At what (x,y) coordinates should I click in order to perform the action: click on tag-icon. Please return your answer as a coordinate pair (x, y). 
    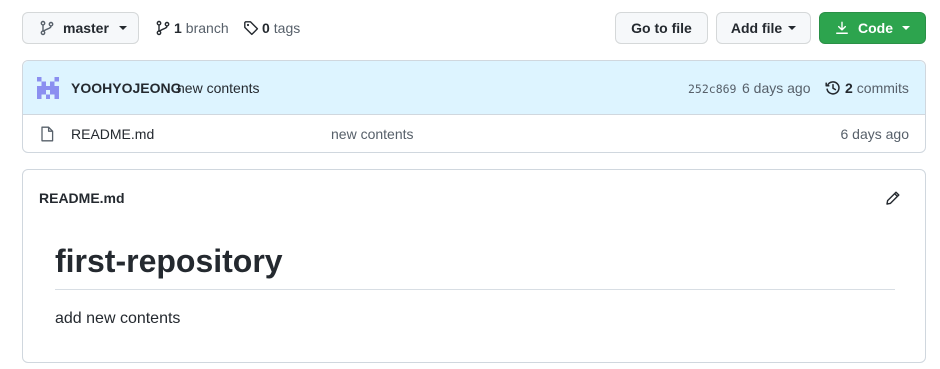
    Looking at the image, I should click on (251, 28).